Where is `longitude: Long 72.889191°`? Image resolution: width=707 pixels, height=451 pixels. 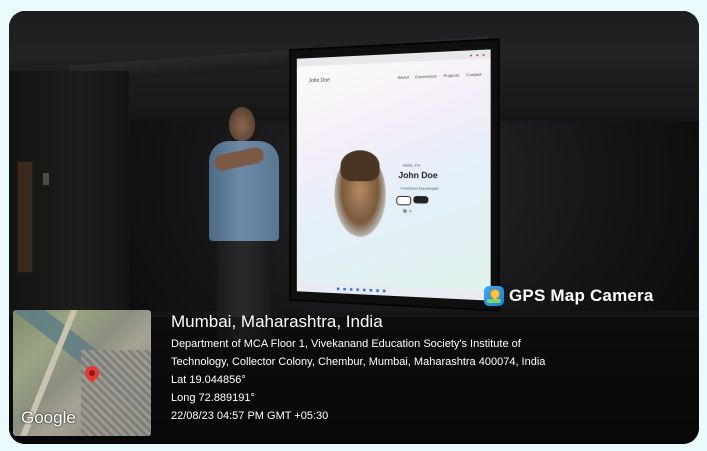
longitude: Long 72.889191° is located at coordinates (213, 398).